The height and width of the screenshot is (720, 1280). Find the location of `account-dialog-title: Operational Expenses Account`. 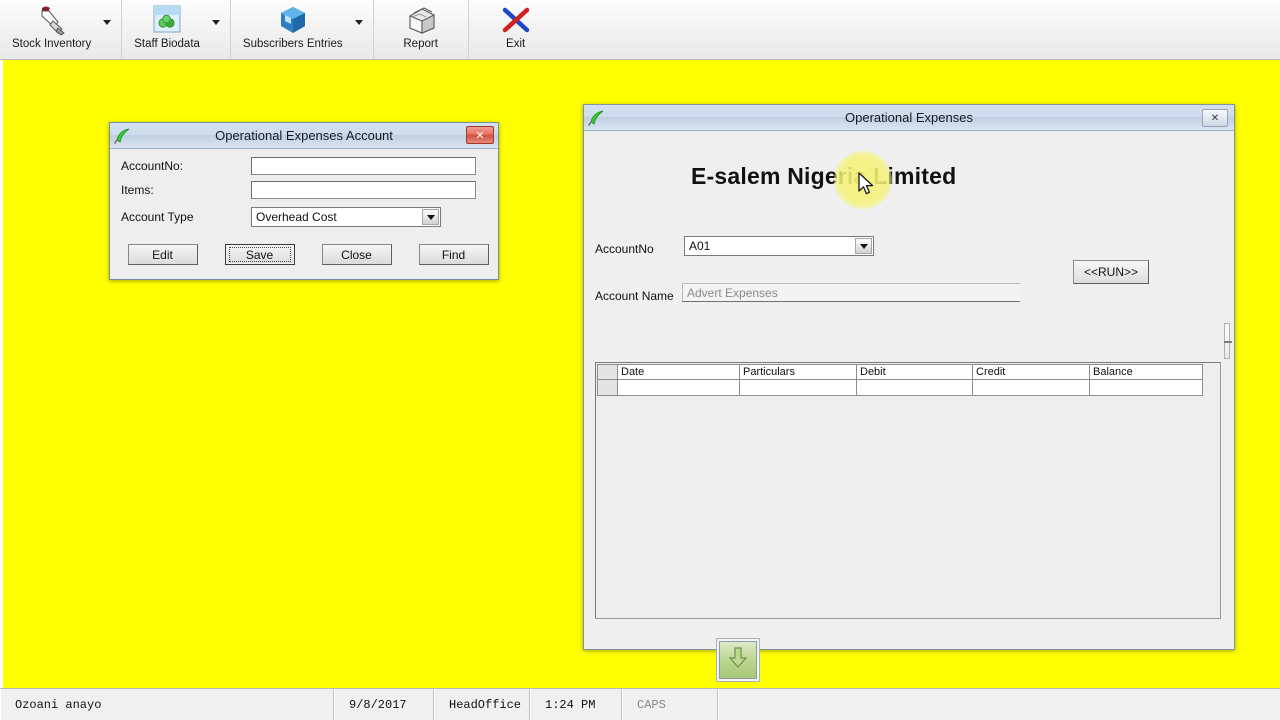

account-dialog-title: Operational Expenses Account is located at coordinates (304, 135).